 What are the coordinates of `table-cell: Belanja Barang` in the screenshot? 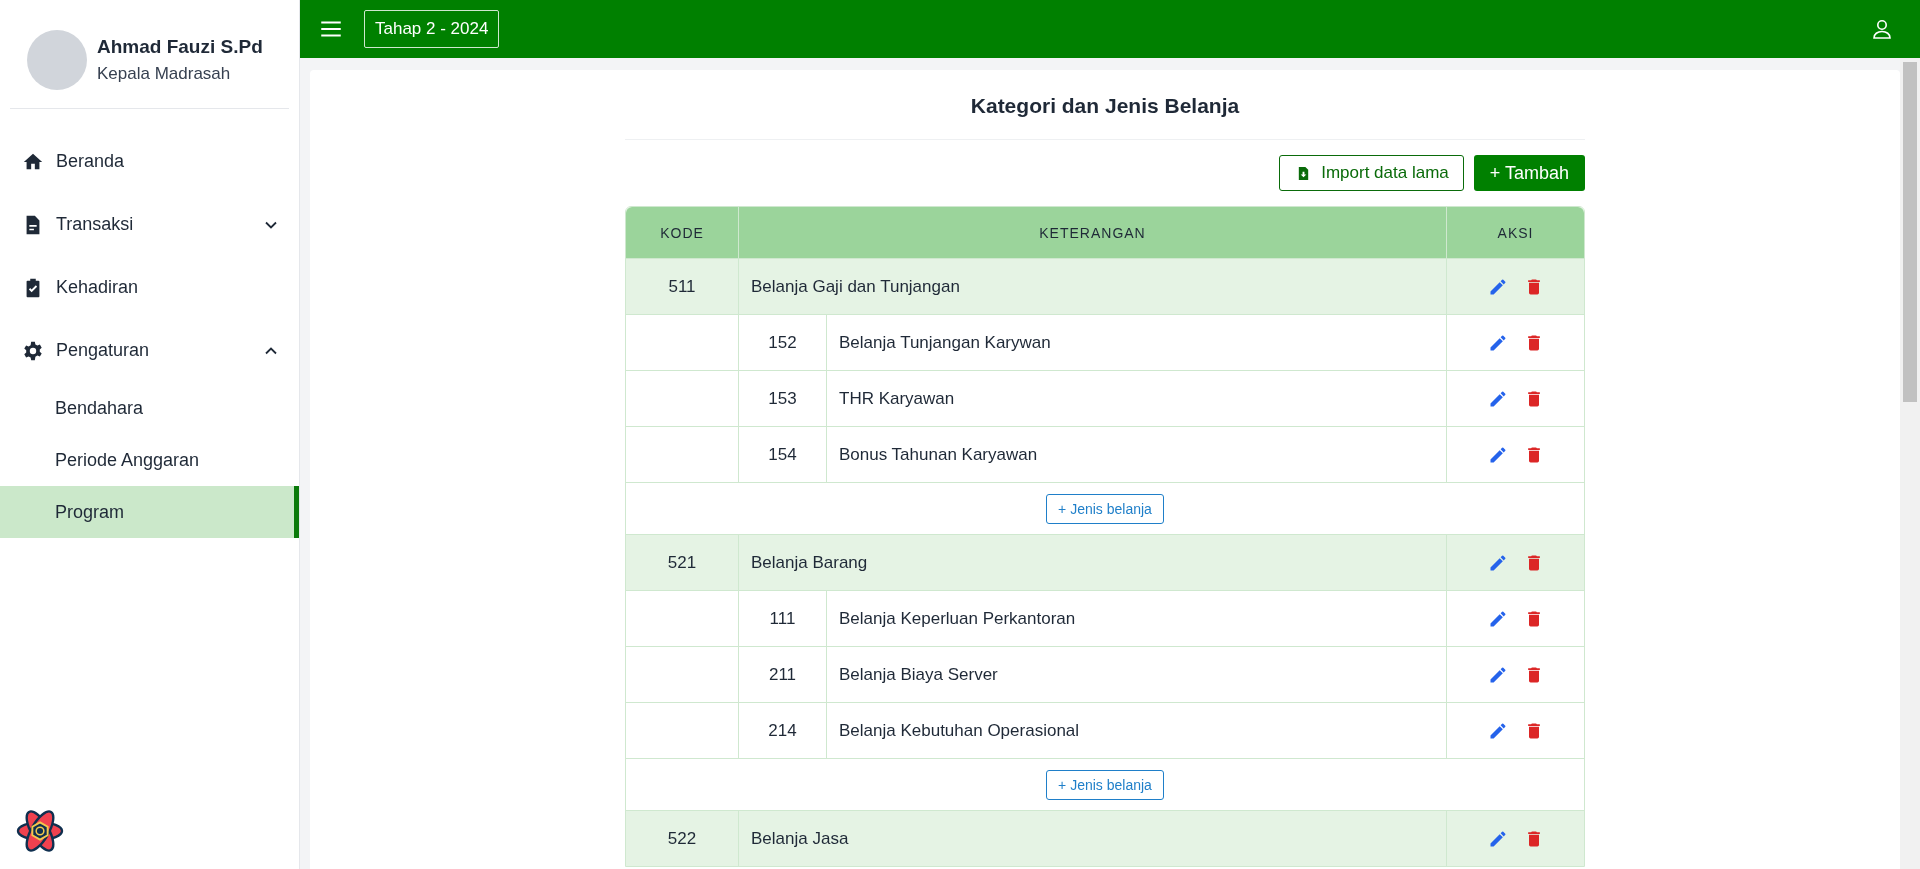 It's located at (1093, 562).